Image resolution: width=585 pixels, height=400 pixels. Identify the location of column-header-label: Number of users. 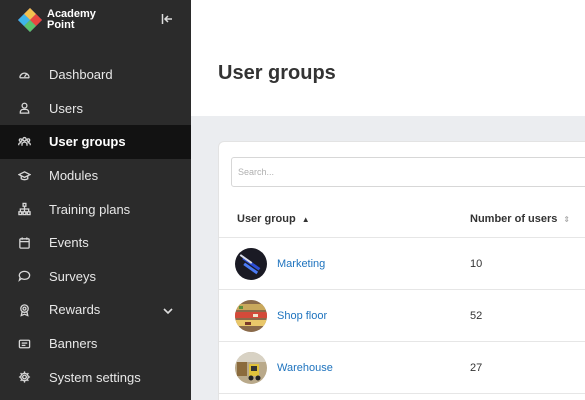
(514, 219).